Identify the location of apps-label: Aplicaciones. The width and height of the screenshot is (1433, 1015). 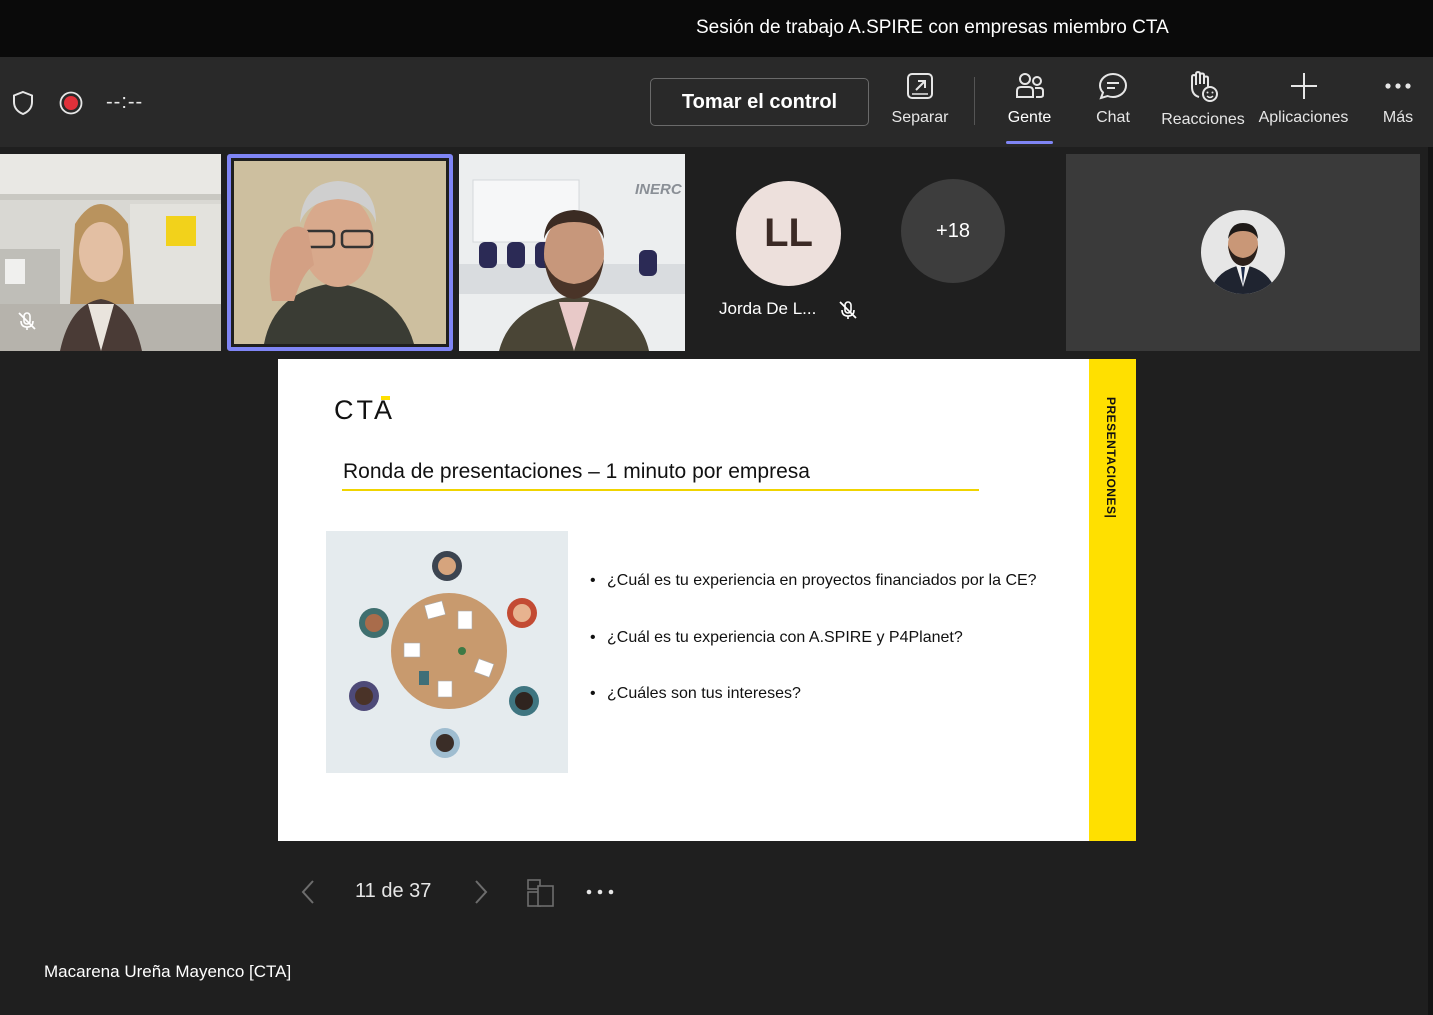
(1303, 117).